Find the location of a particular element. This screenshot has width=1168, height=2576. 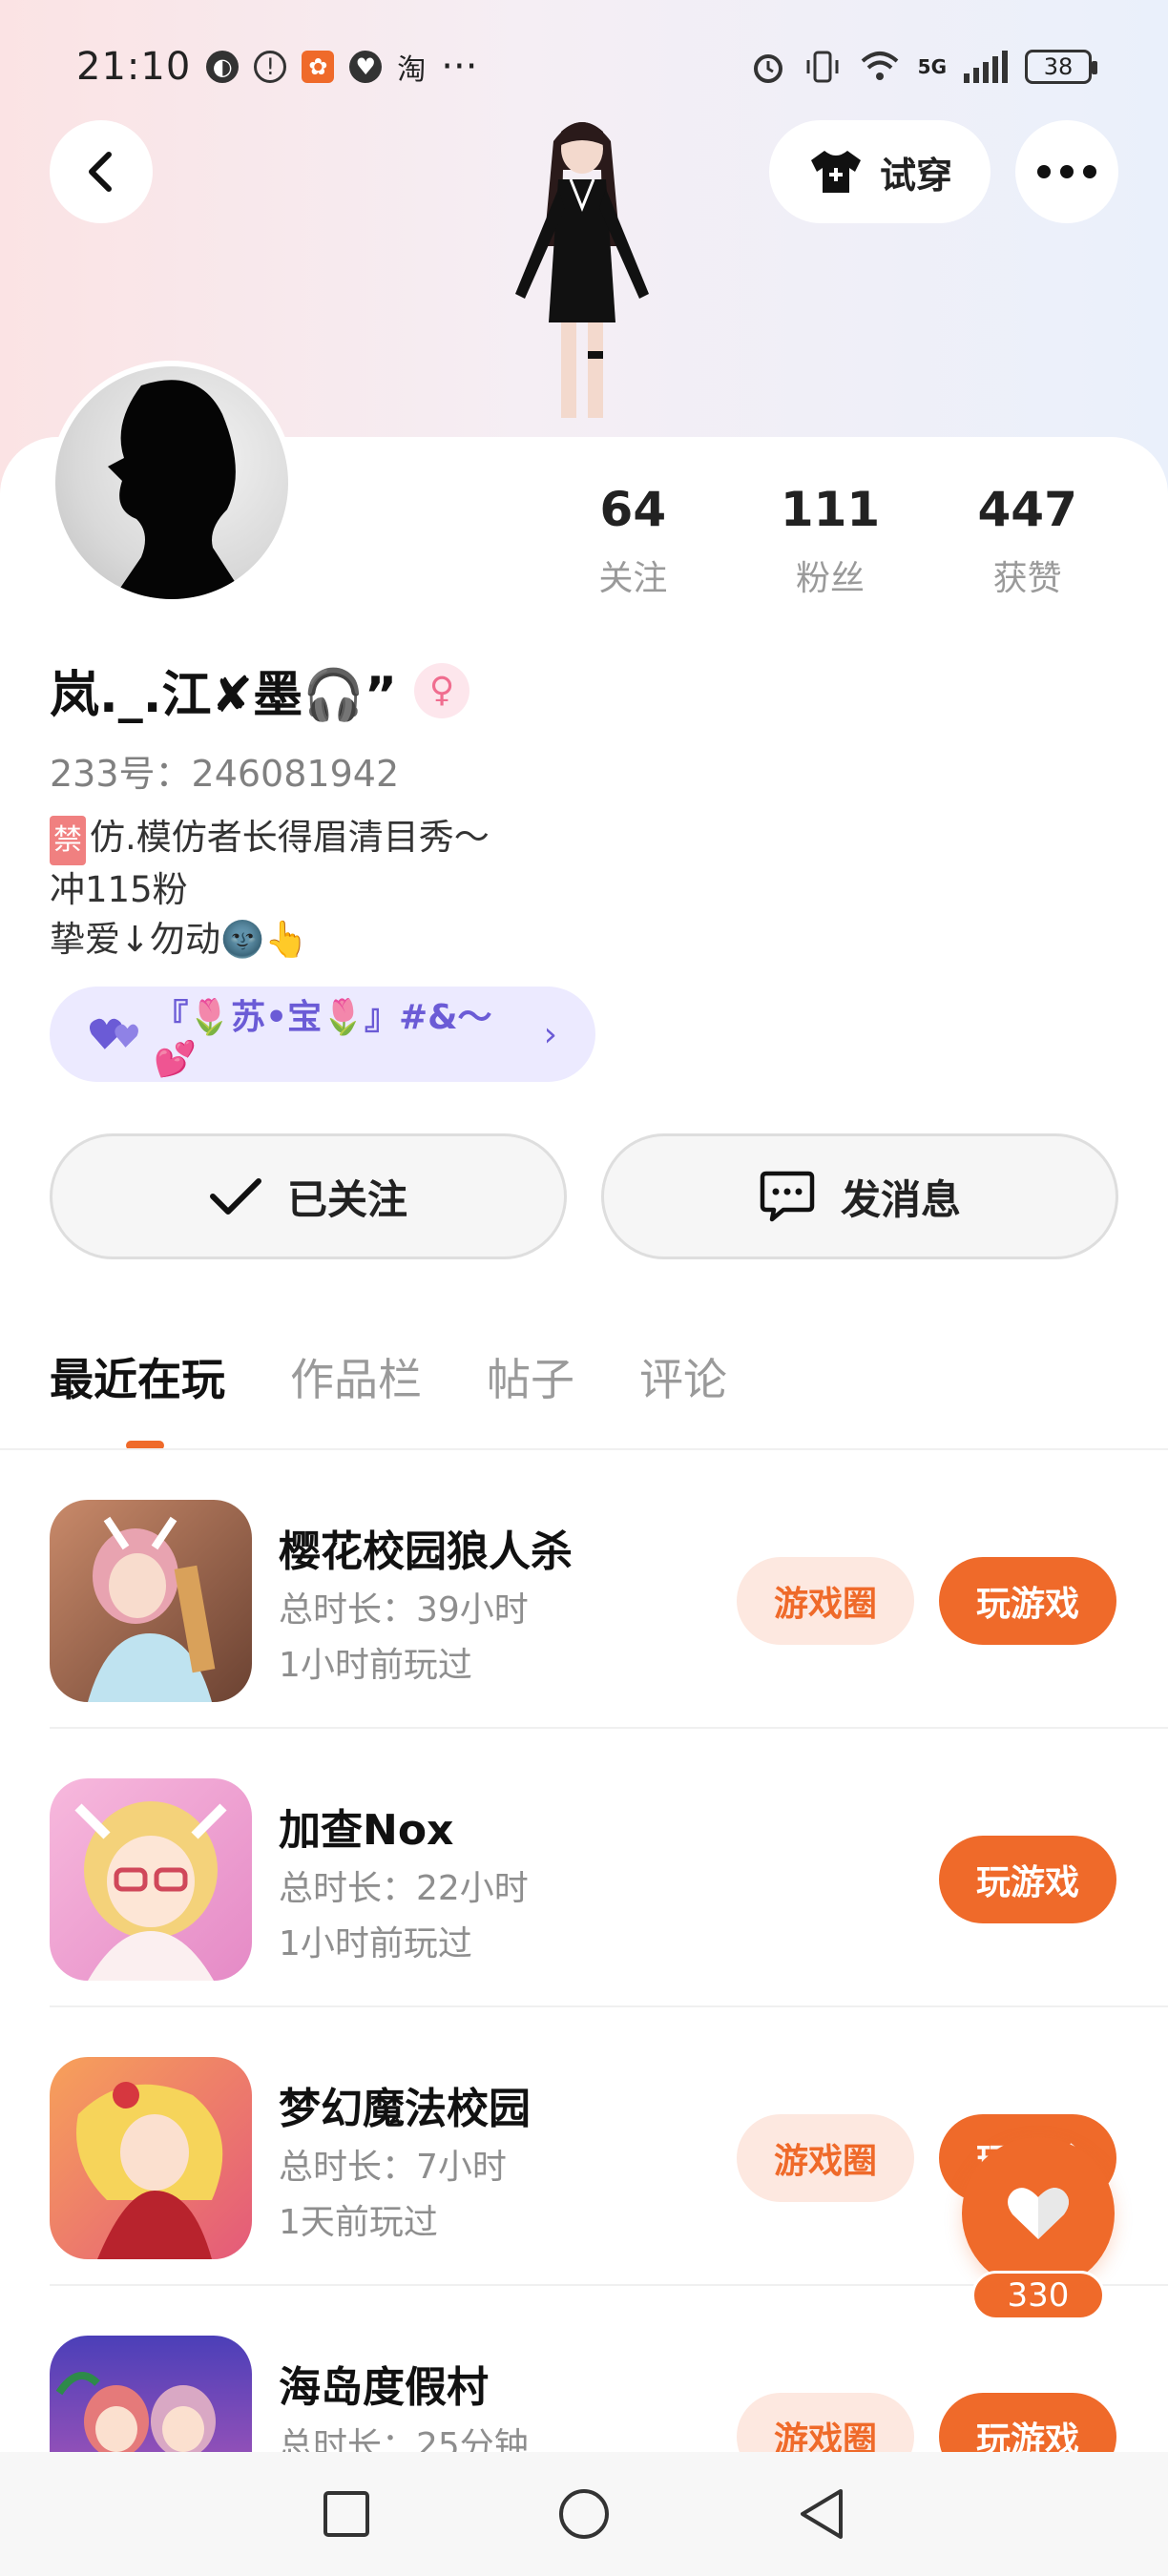

chat-bubble-icon is located at coordinates (787, 1196).